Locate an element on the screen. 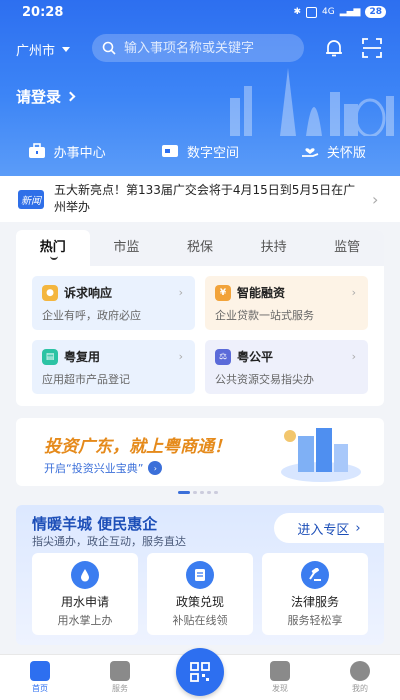  nav-label: 我的 is located at coordinates (360, 688).